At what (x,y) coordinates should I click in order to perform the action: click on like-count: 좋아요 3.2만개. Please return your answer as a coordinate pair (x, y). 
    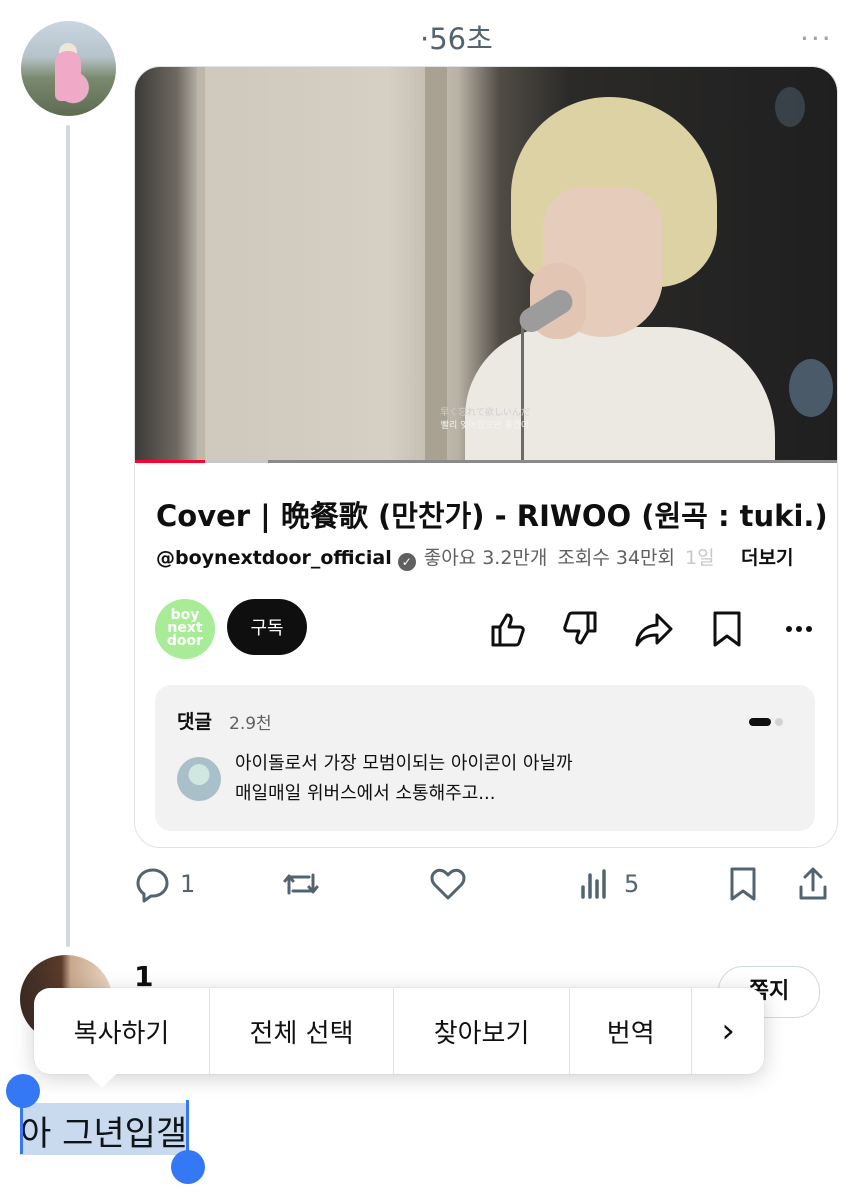
    Looking at the image, I should click on (485, 558).